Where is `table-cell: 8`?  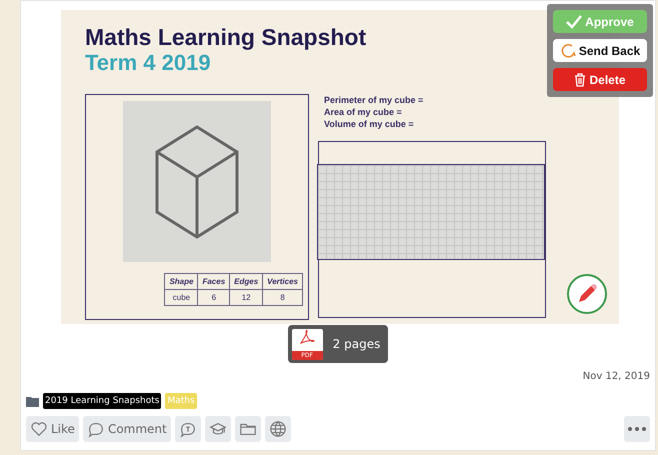 table-cell: 8 is located at coordinates (282, 298).